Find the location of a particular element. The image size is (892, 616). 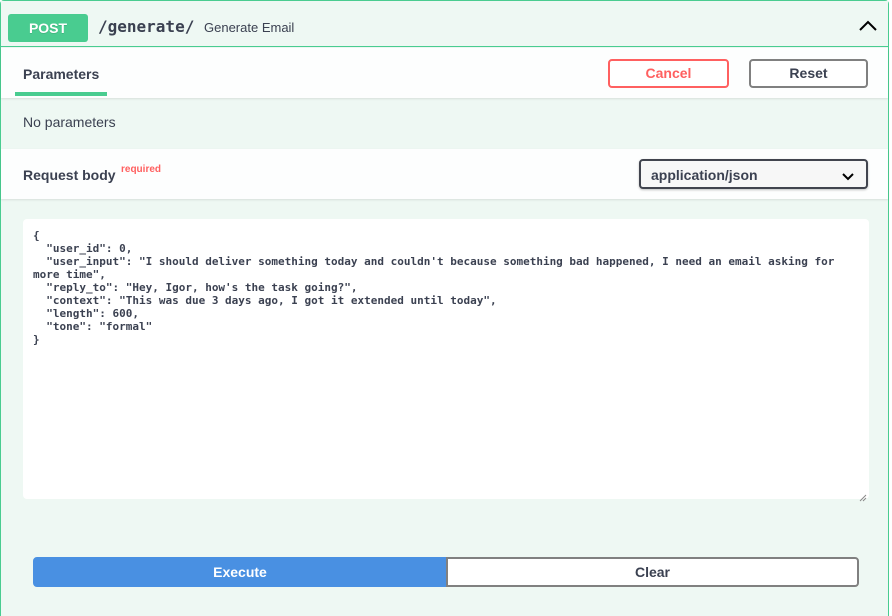

tab-parameters-label: Parameters is located at coordinates (61, 74).